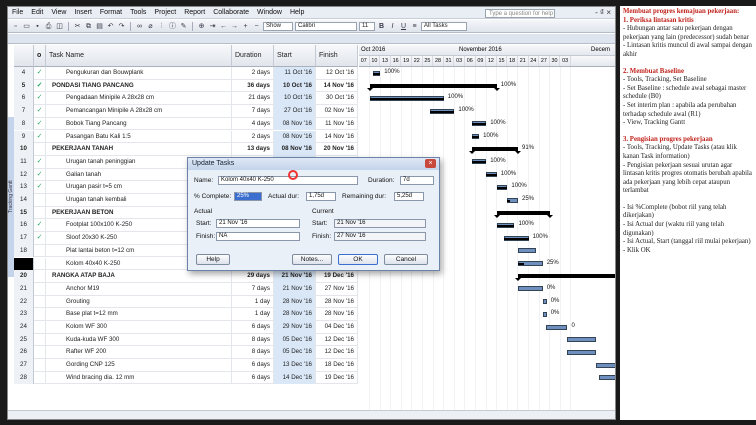 Image resolution: width=756 pixels, height=425 pixels. What do you see at coordinates (297, 13) in the screenshot?
I see `menu-help: Help` at bounding box center [297, 13].